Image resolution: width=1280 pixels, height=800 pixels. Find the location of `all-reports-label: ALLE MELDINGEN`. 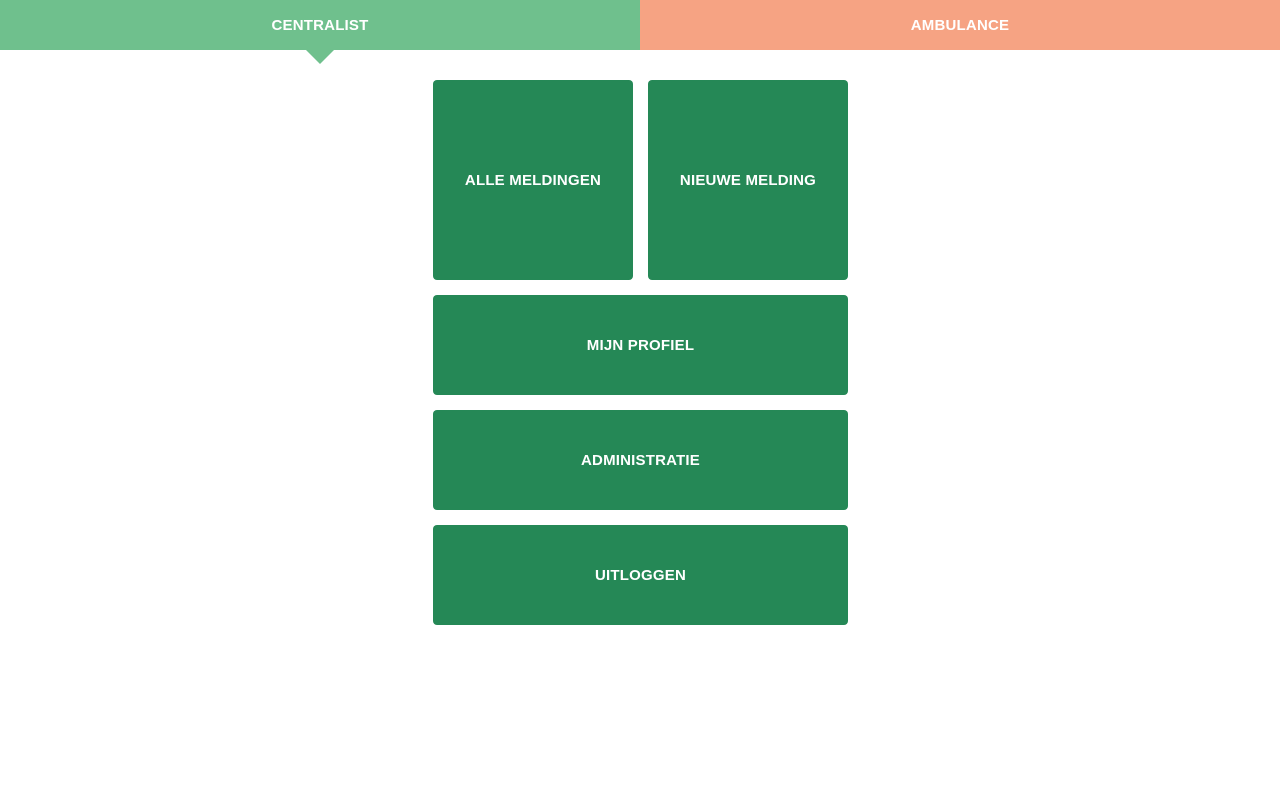

all-reports-label: ALLE MELDINGEN is located at coordinates (533, 180).